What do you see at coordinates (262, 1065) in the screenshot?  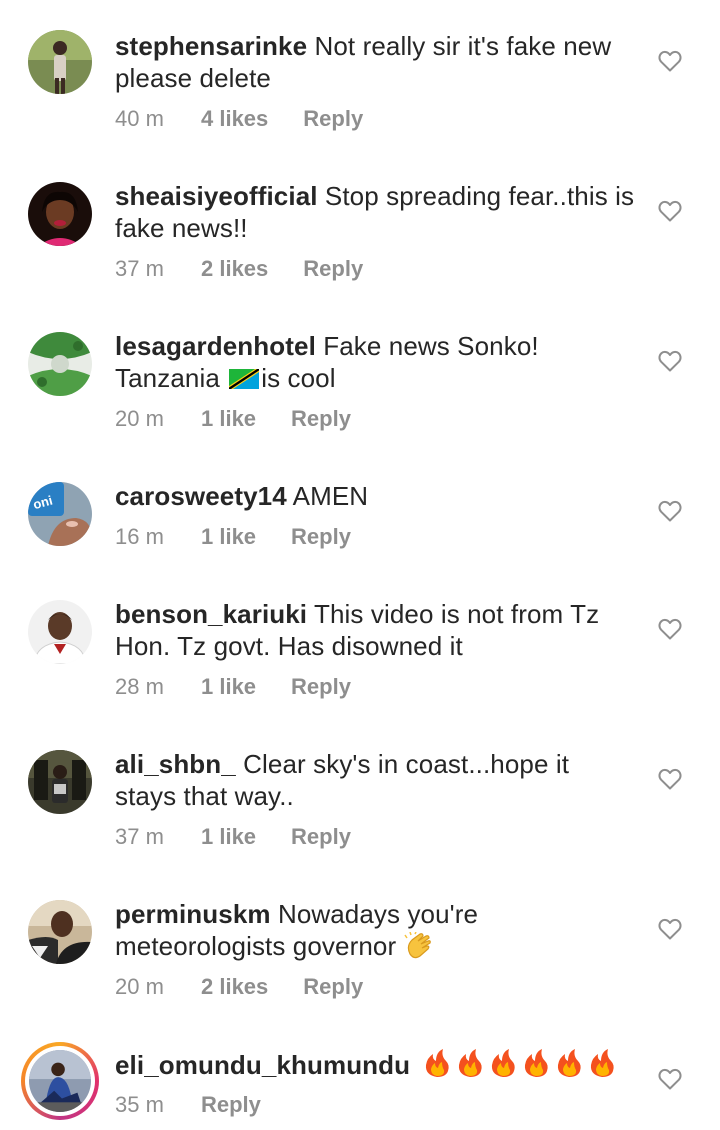 I see `comment-username: eli_omundu_khumundu` at bounding box center [262, 1065].